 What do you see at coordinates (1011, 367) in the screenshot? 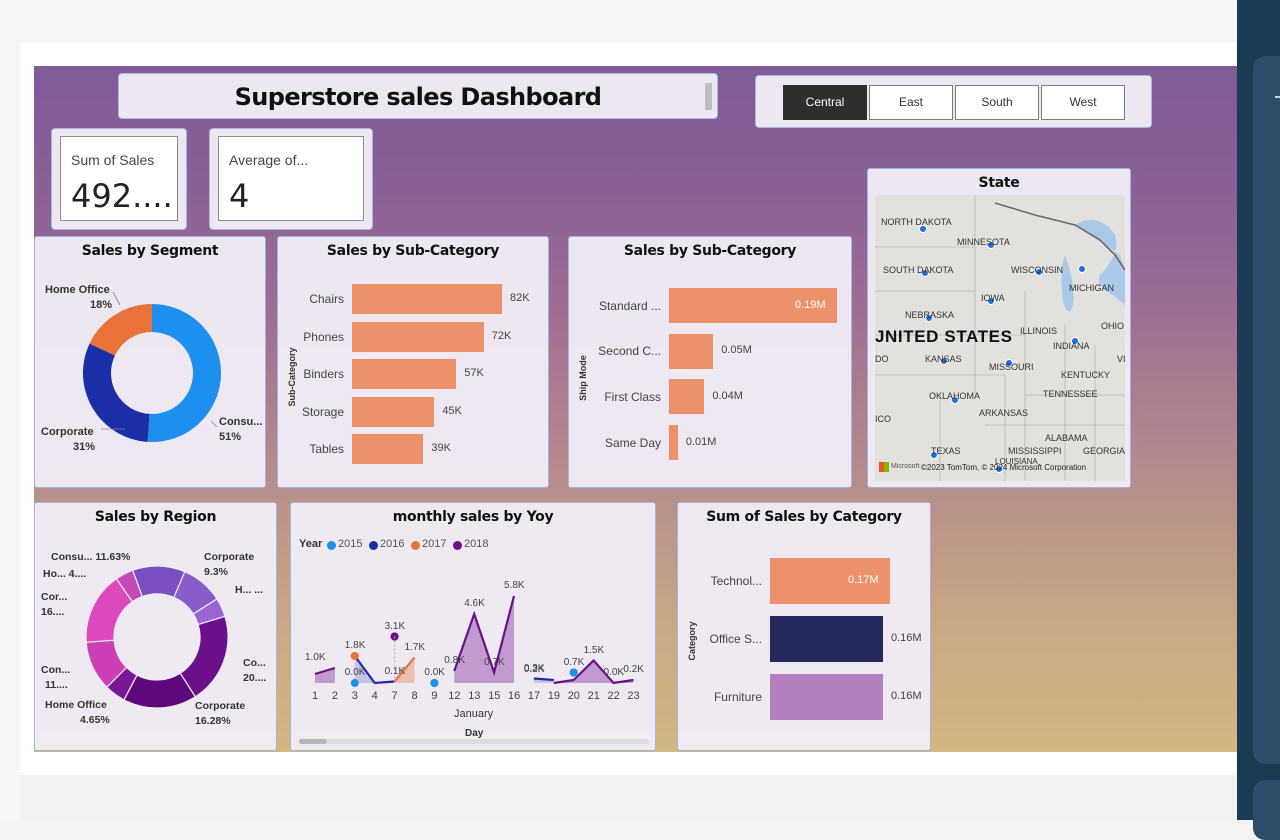
I see `map-label: MISSOURI` at bounding box center [1011, 367].